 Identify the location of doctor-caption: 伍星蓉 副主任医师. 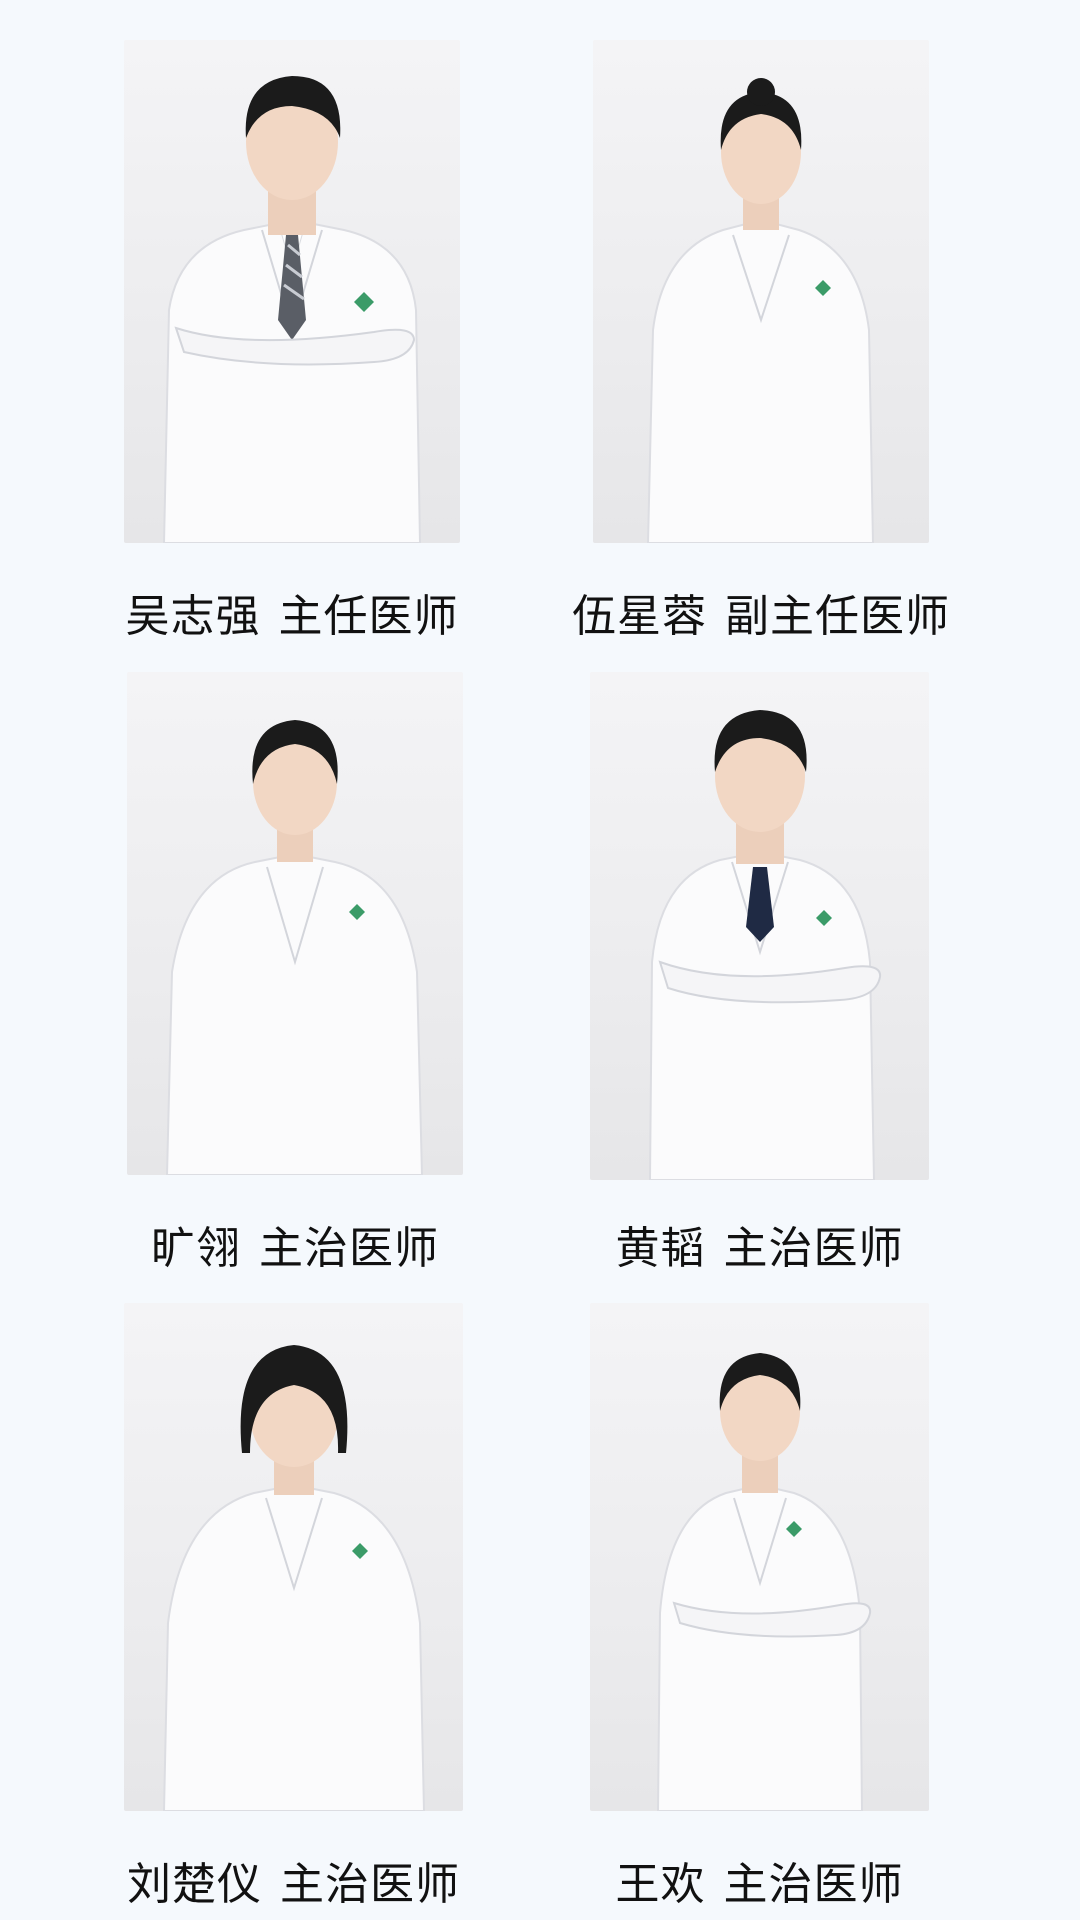
(761, 612).